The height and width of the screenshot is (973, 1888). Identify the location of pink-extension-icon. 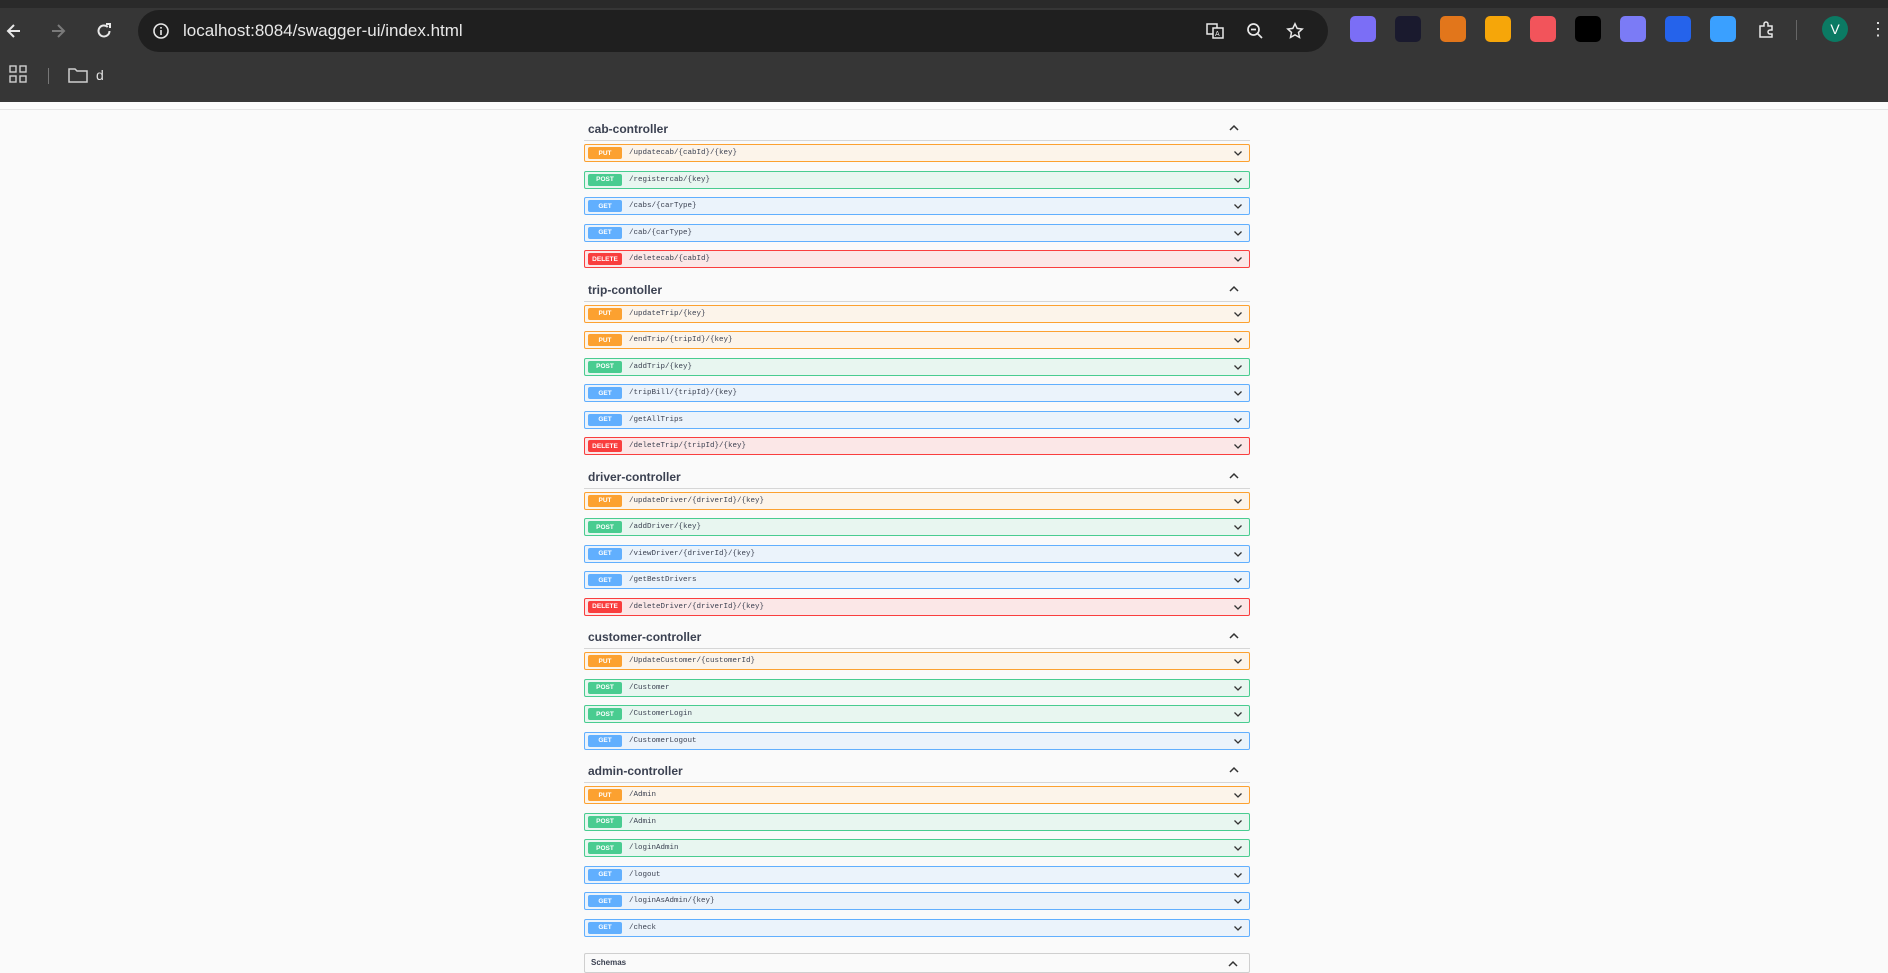
(1543, 29).